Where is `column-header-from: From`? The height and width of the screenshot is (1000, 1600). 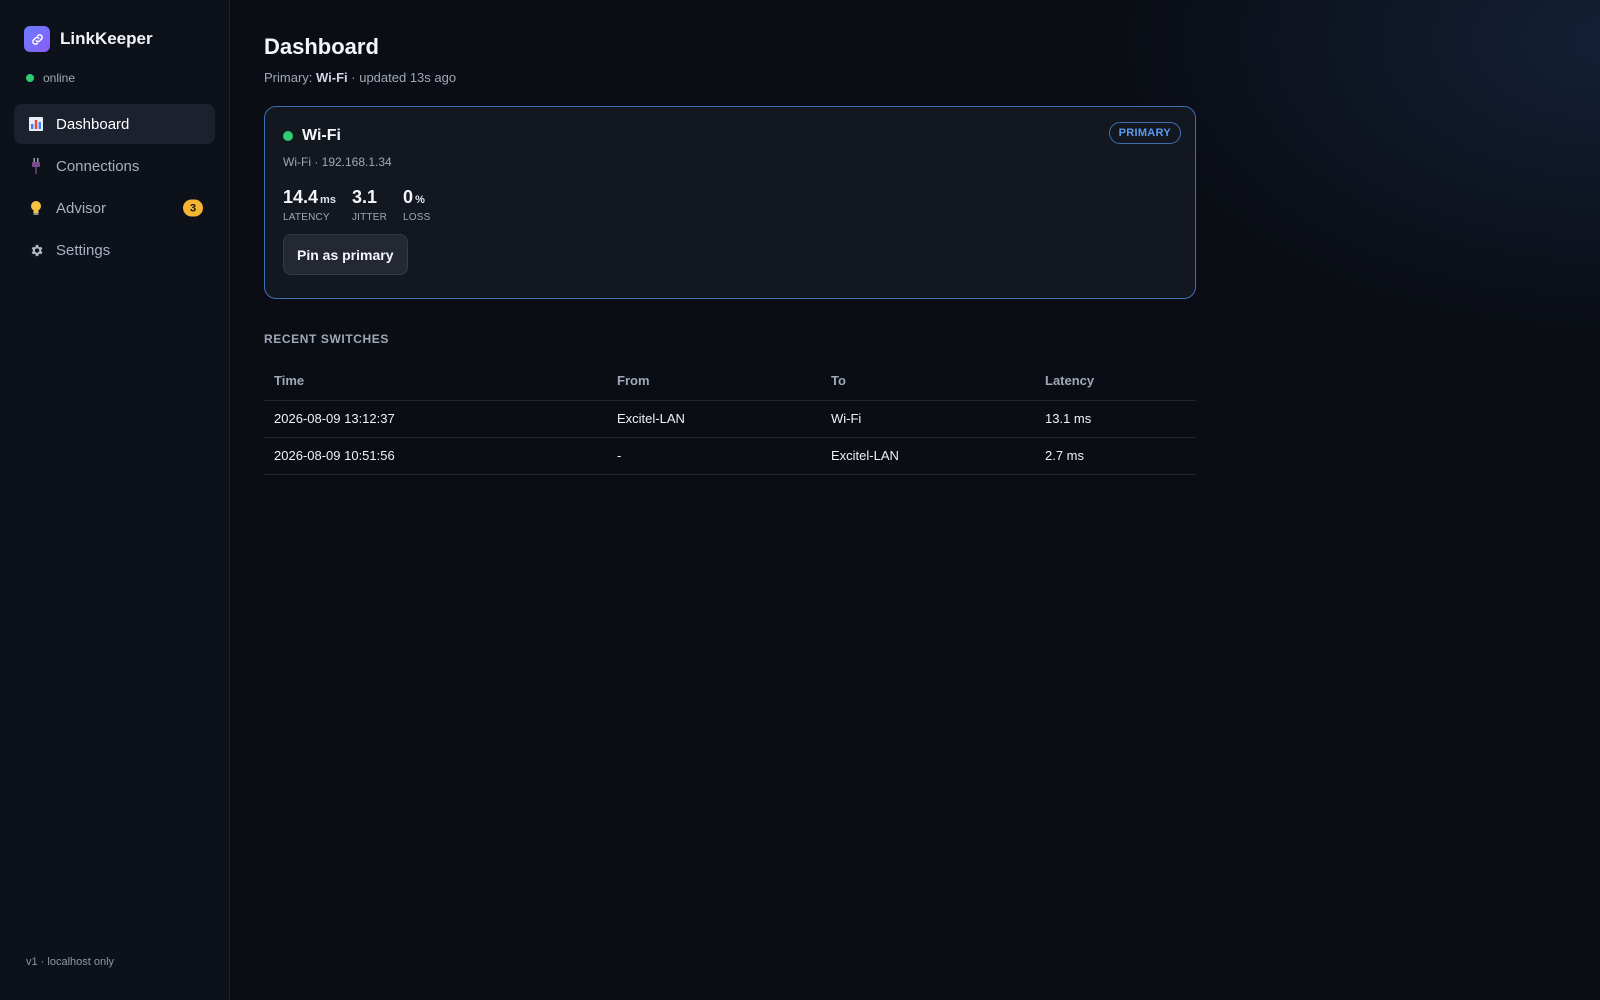 column-header-from: From is located at coordinates (714, 381).